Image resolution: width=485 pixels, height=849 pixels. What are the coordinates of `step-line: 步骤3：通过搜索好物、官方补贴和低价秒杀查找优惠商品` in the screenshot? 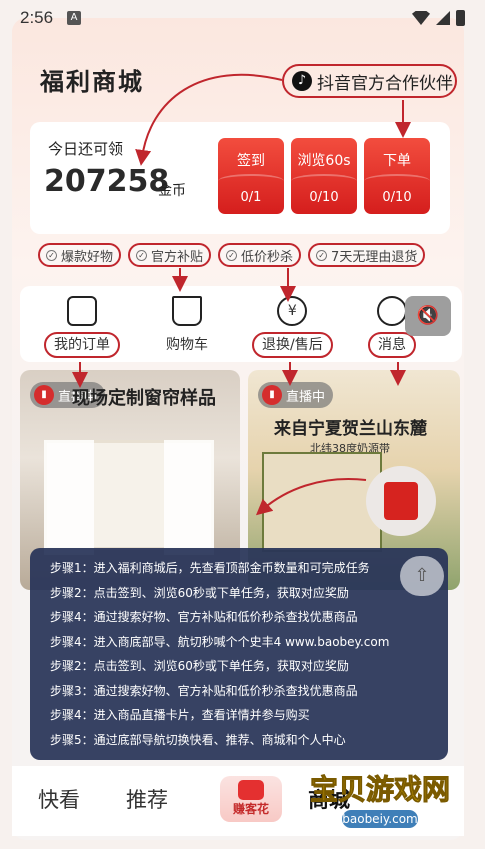 It's located at (204, 690).